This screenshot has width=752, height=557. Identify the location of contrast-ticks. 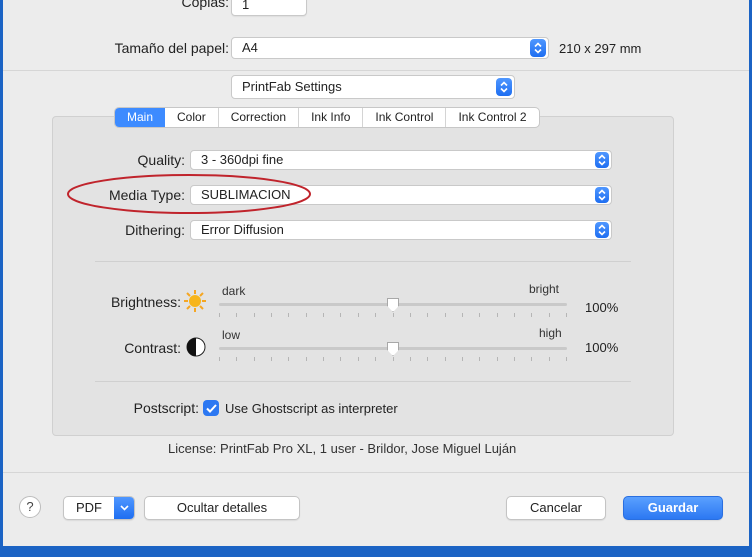
(393, 359).